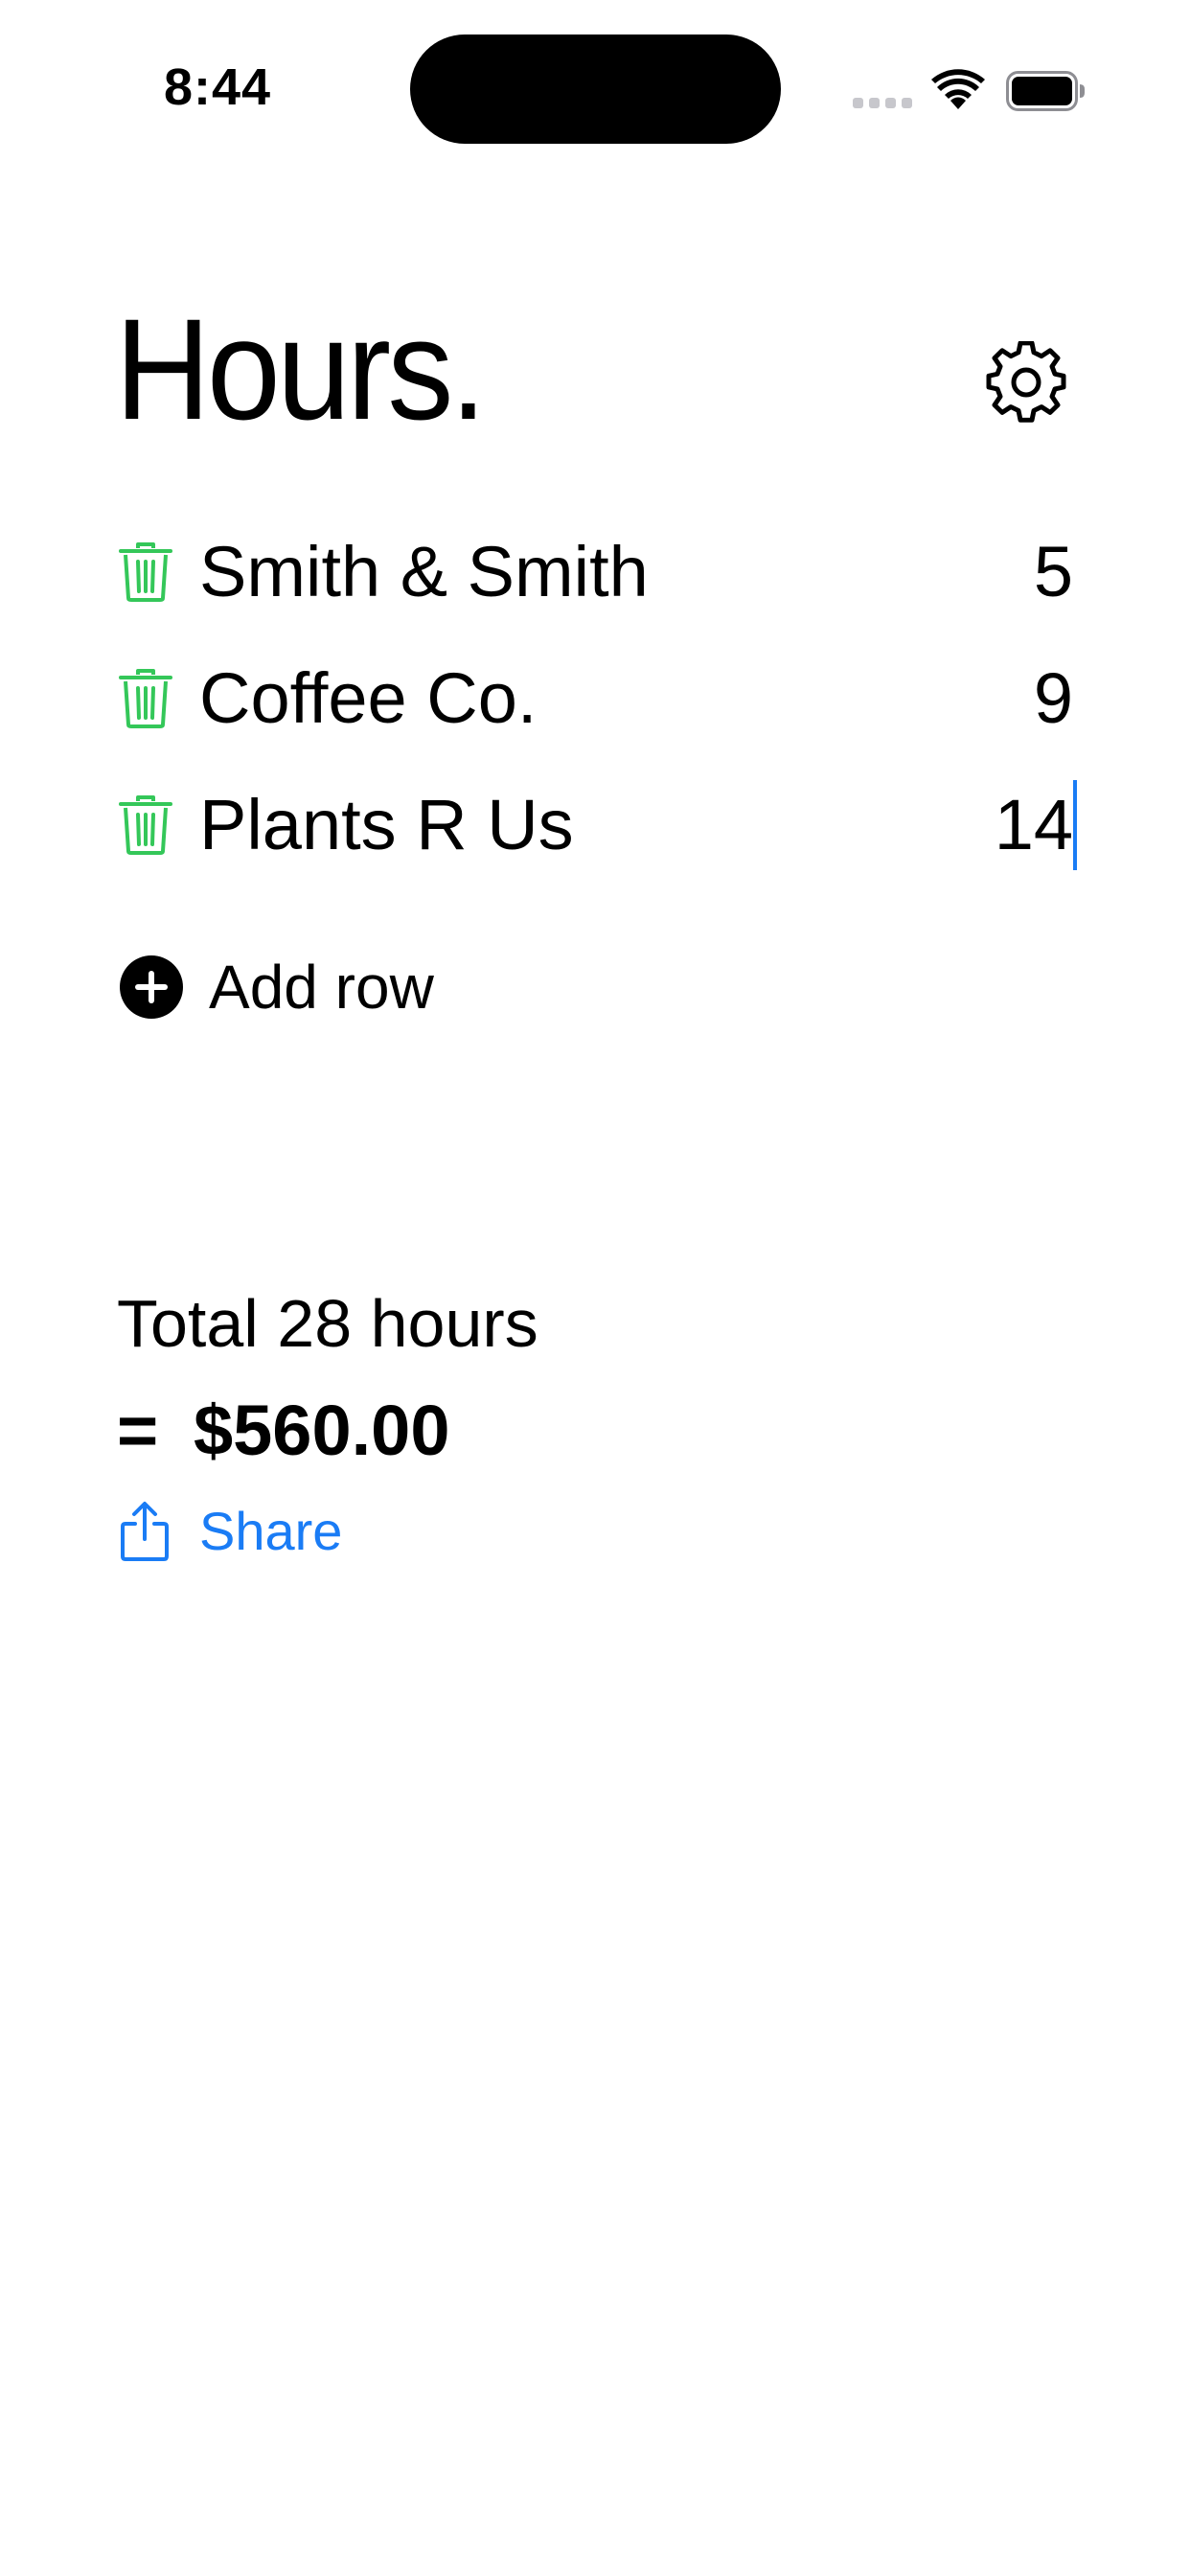  What do you see at coordinates (368, 698) in the screenshot?
I see `row-name-input: Coffee Co.` at bounding box center [368, 698].